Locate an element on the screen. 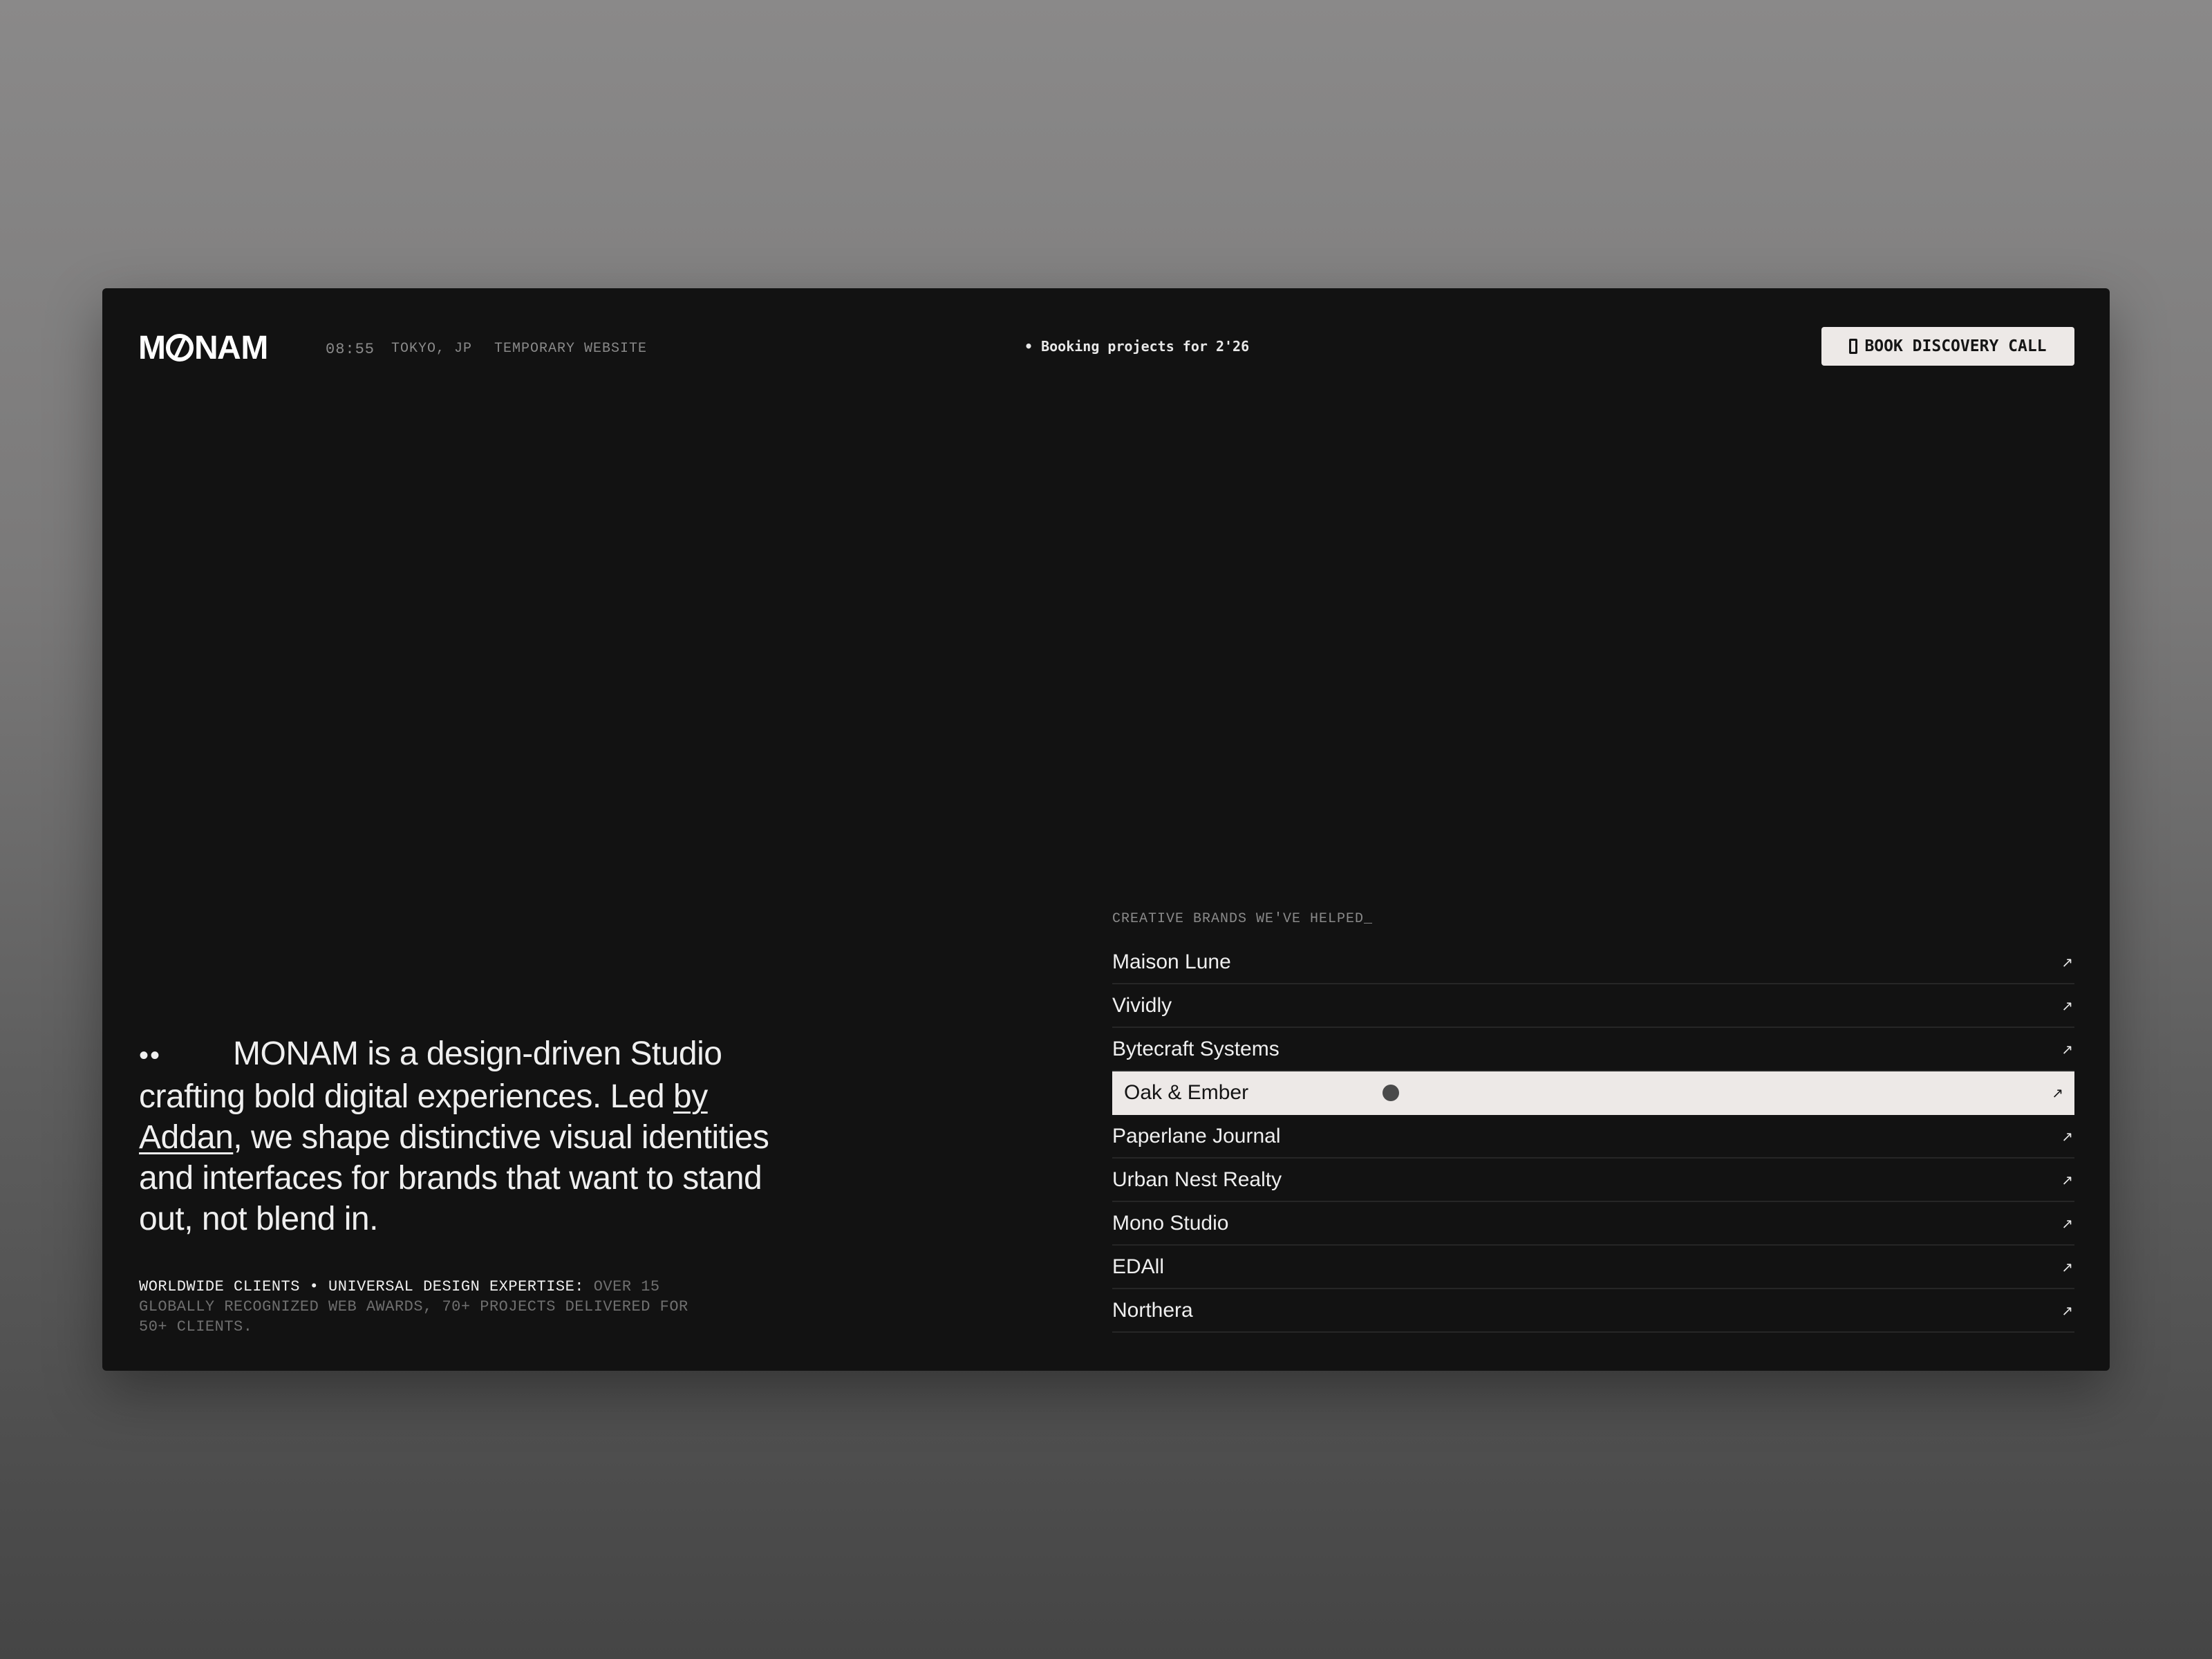 The width and height of the screenshot is (2212, 1659). brand-row: Paperlane Journal ↗ is located at coordinates (1593, 1137).